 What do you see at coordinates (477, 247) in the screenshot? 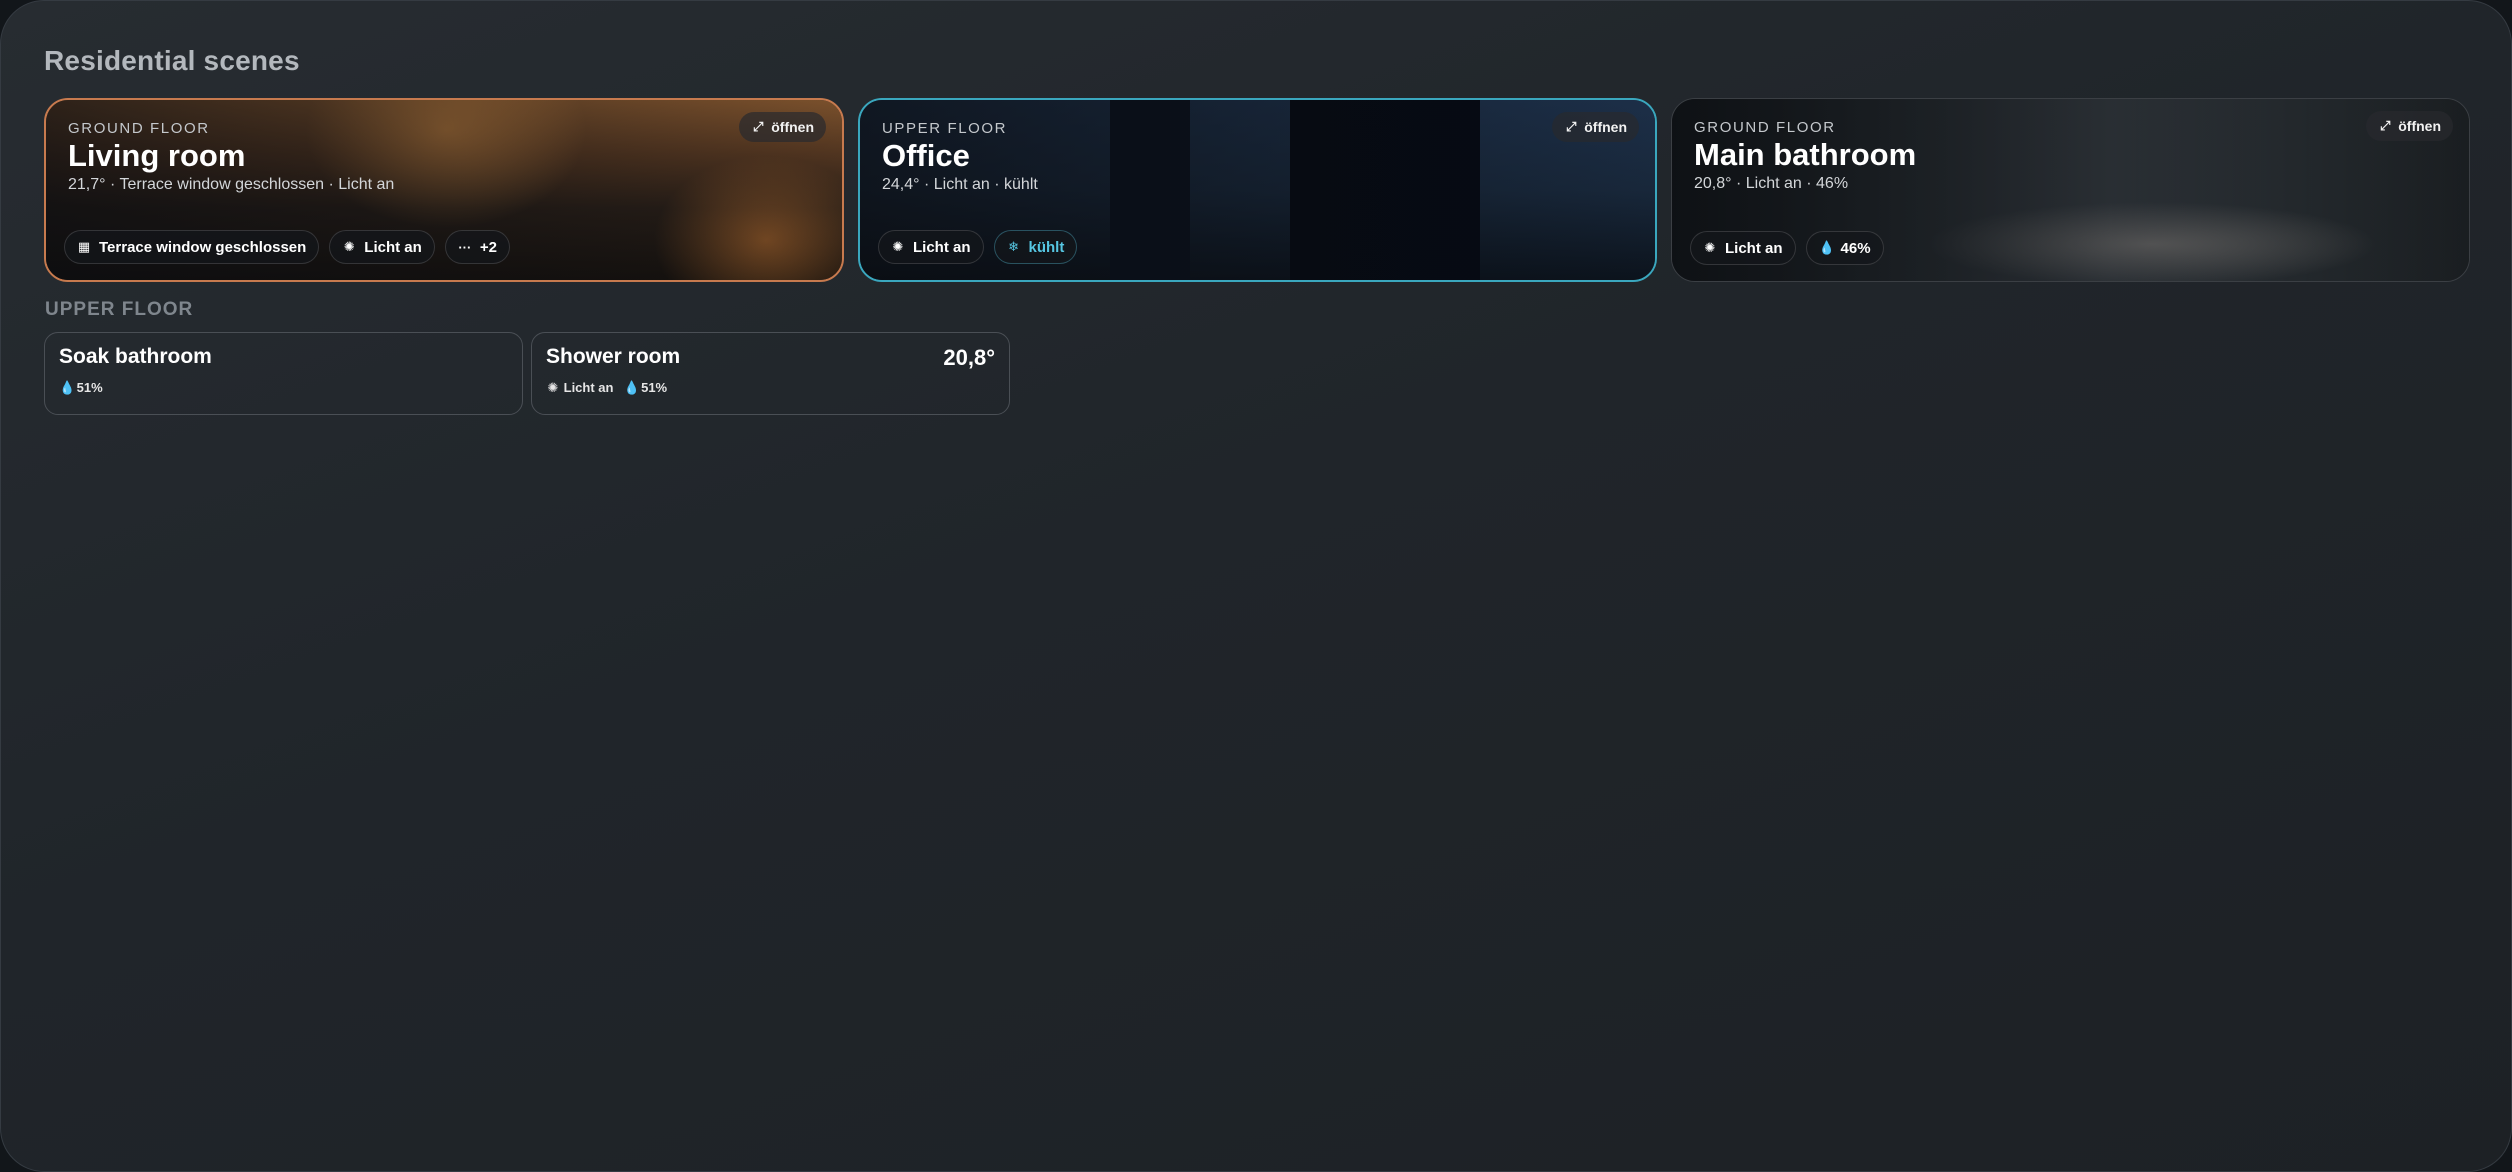
I see `chip-more: ··· +2` at bounding box center [477, 247].